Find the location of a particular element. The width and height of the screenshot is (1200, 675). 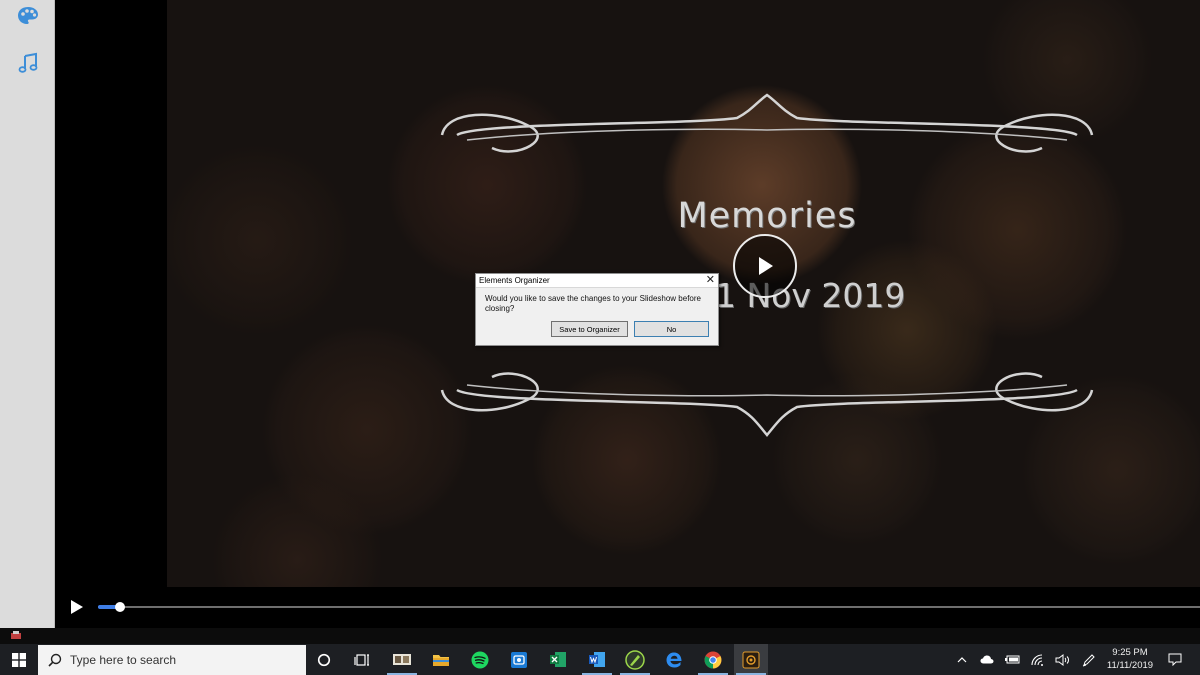

clock-date: 11/11/2019 is located at coordinates (1130, 665).